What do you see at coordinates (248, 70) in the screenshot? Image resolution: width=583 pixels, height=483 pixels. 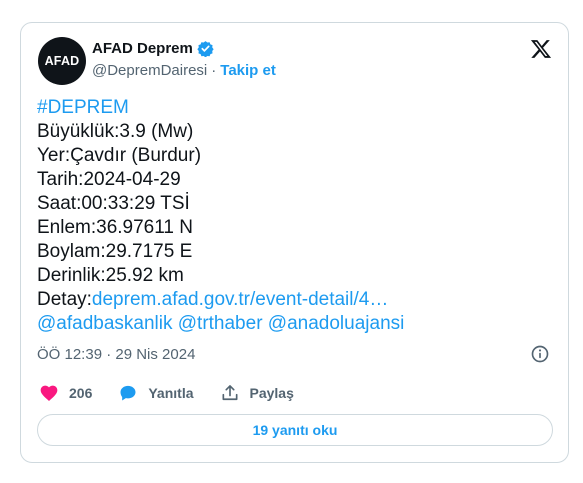 I see `follow-button: Takip et` at bounding box center [248, 70].